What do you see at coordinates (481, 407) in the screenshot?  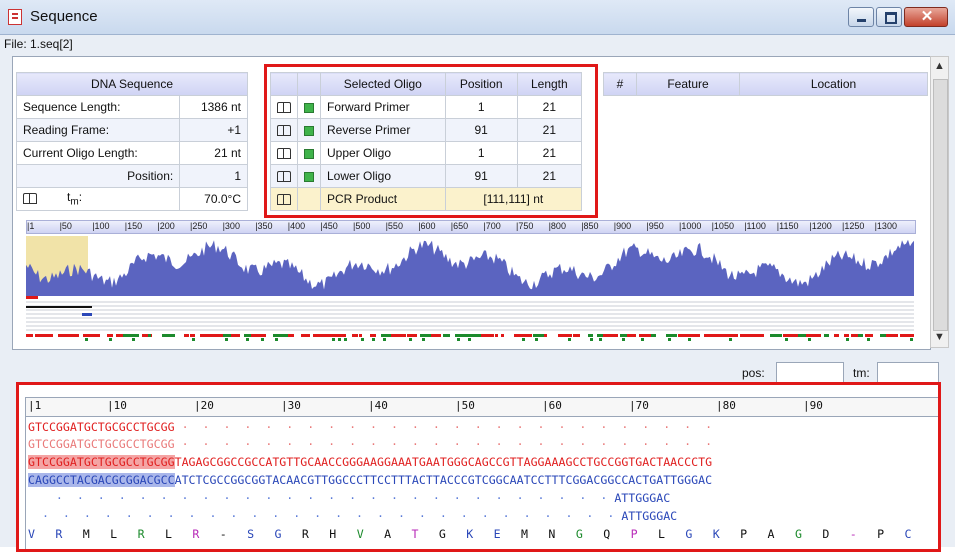 I see `sequence-ruler: |1 |10 |20 |30 |40 |50 |60 |70 |80 |90` at bounding box center [481, 407].